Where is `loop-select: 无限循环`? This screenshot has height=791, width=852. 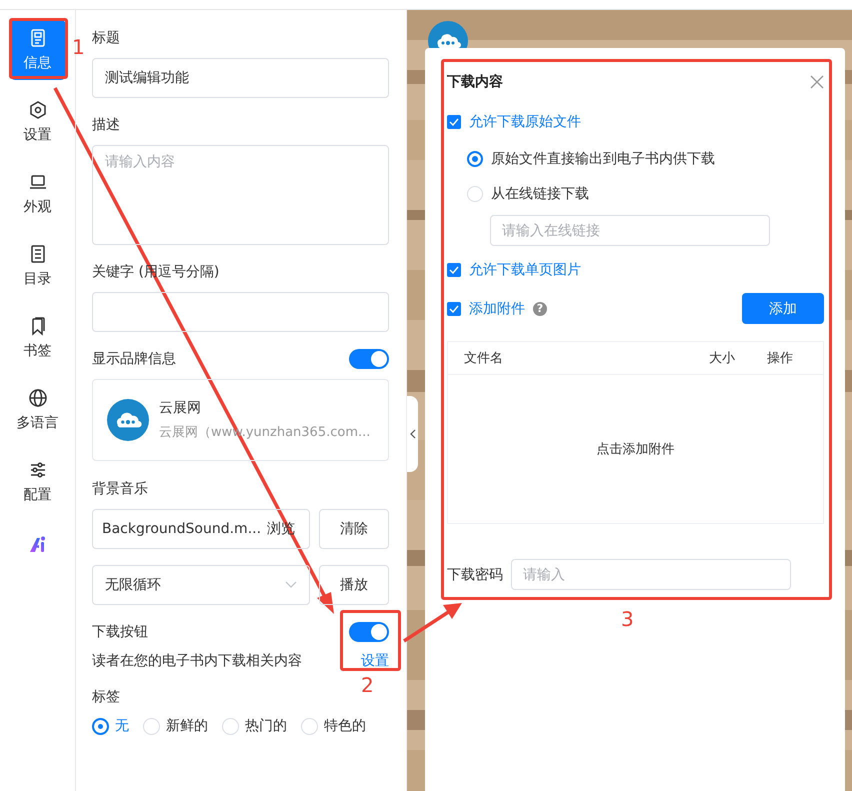 loop-select: 无限循环 is located at coordinates (201, 585).